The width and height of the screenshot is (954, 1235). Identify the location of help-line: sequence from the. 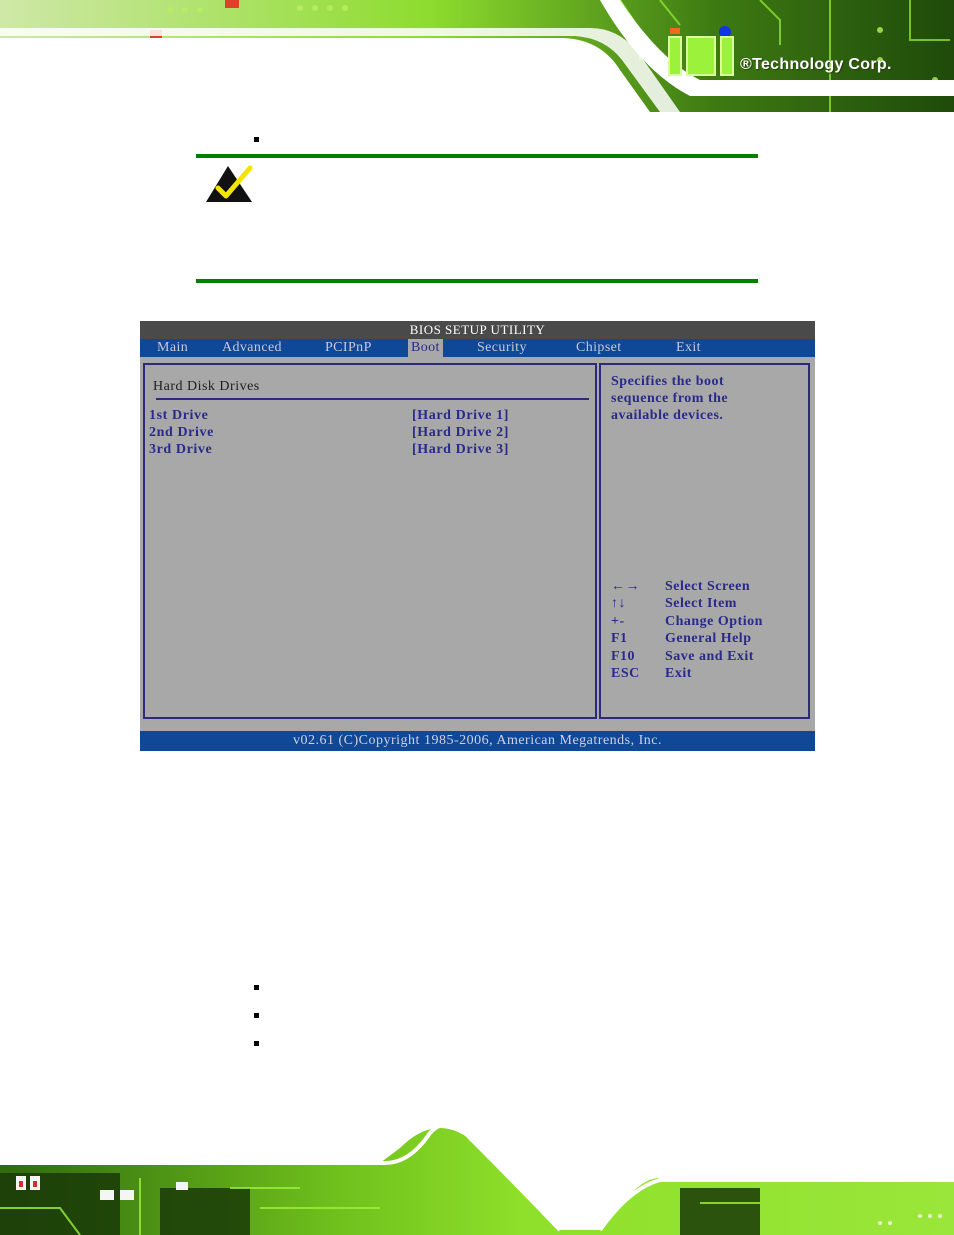
(670, 398).